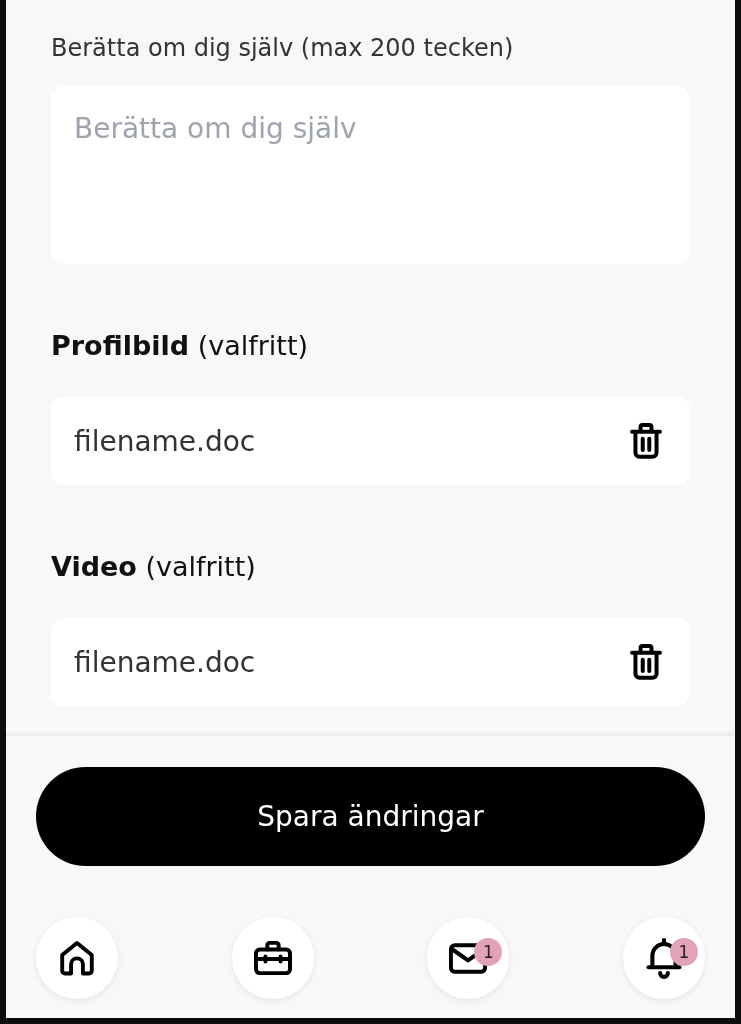 The image size is (741, 1024). I want to click on mail-nav-button: 1, so click(468, 958).